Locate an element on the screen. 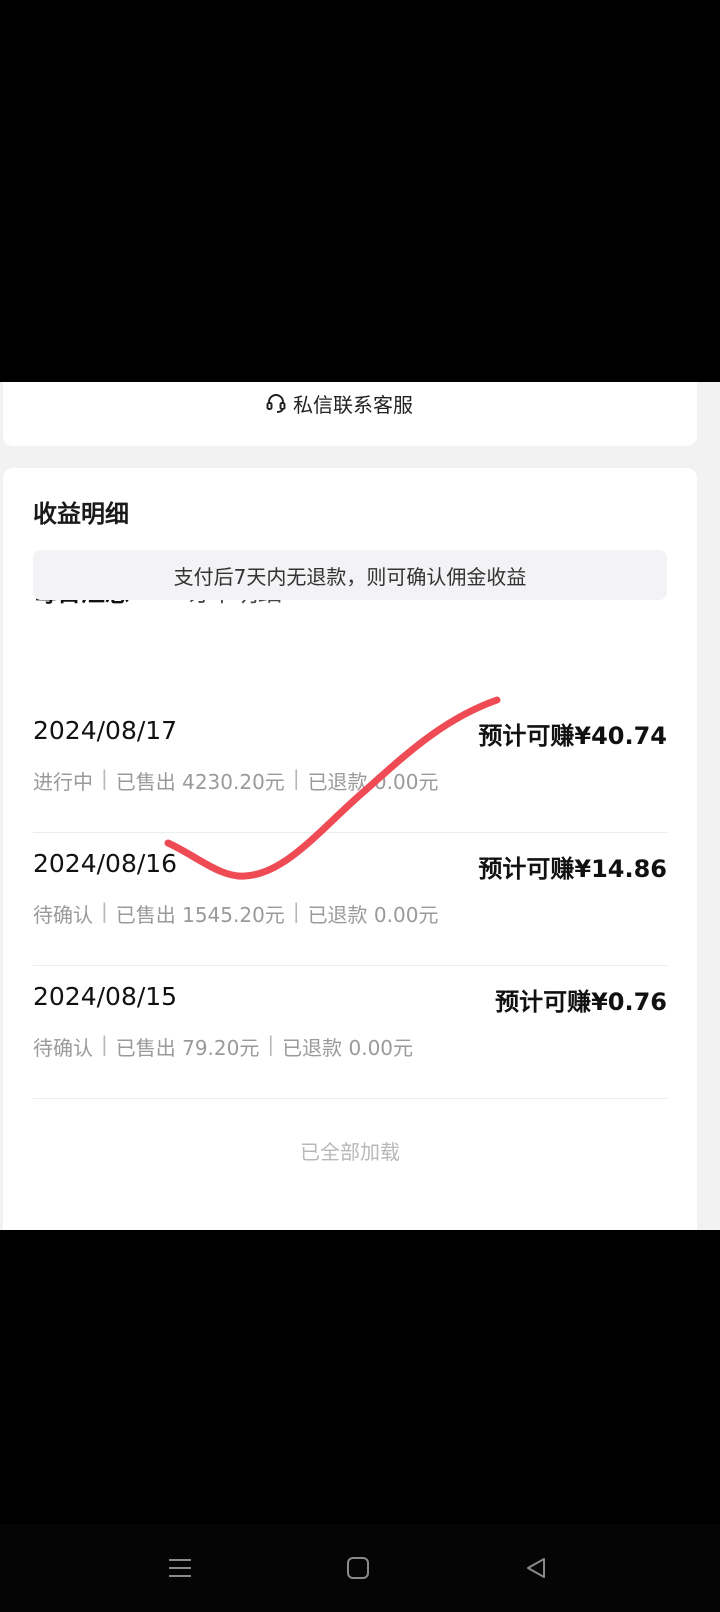  row-meta: 待确认 | 已售出 79.20元 | 已退款 0.00元 is located at coordinates (223, 1046).